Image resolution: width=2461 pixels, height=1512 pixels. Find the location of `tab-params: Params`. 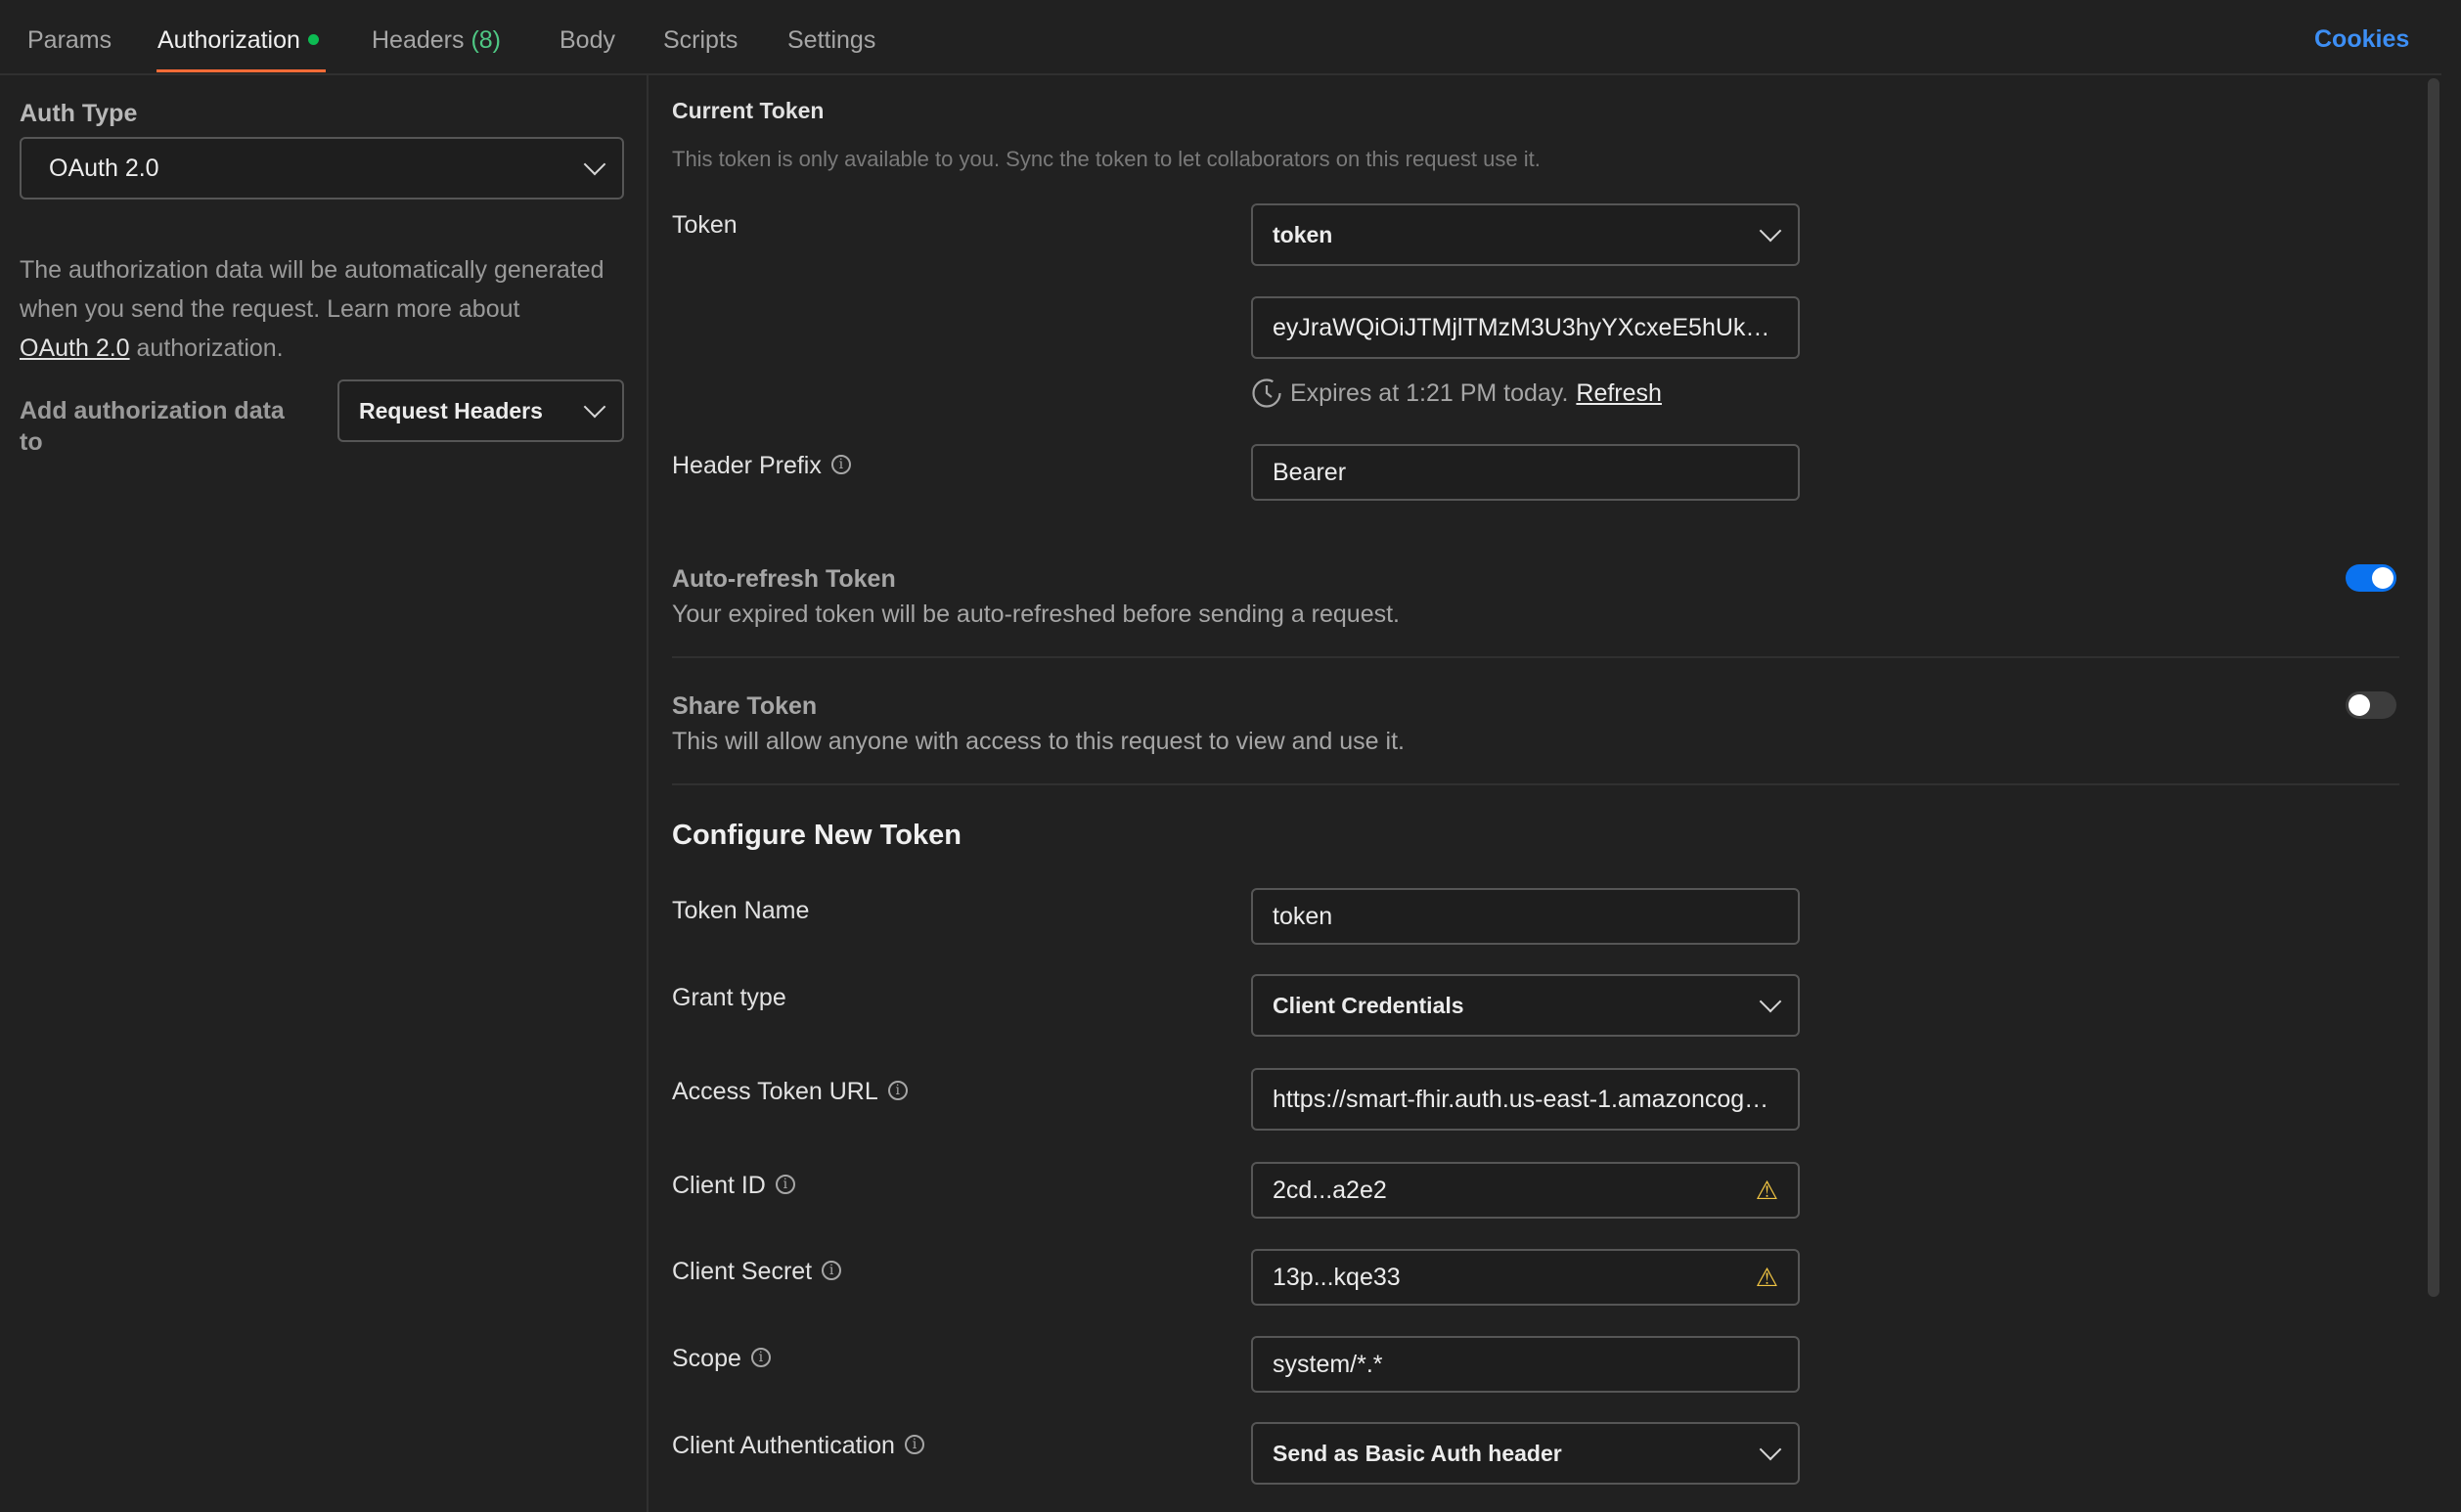

tab-params: Params is located at coordinates (69, 40).